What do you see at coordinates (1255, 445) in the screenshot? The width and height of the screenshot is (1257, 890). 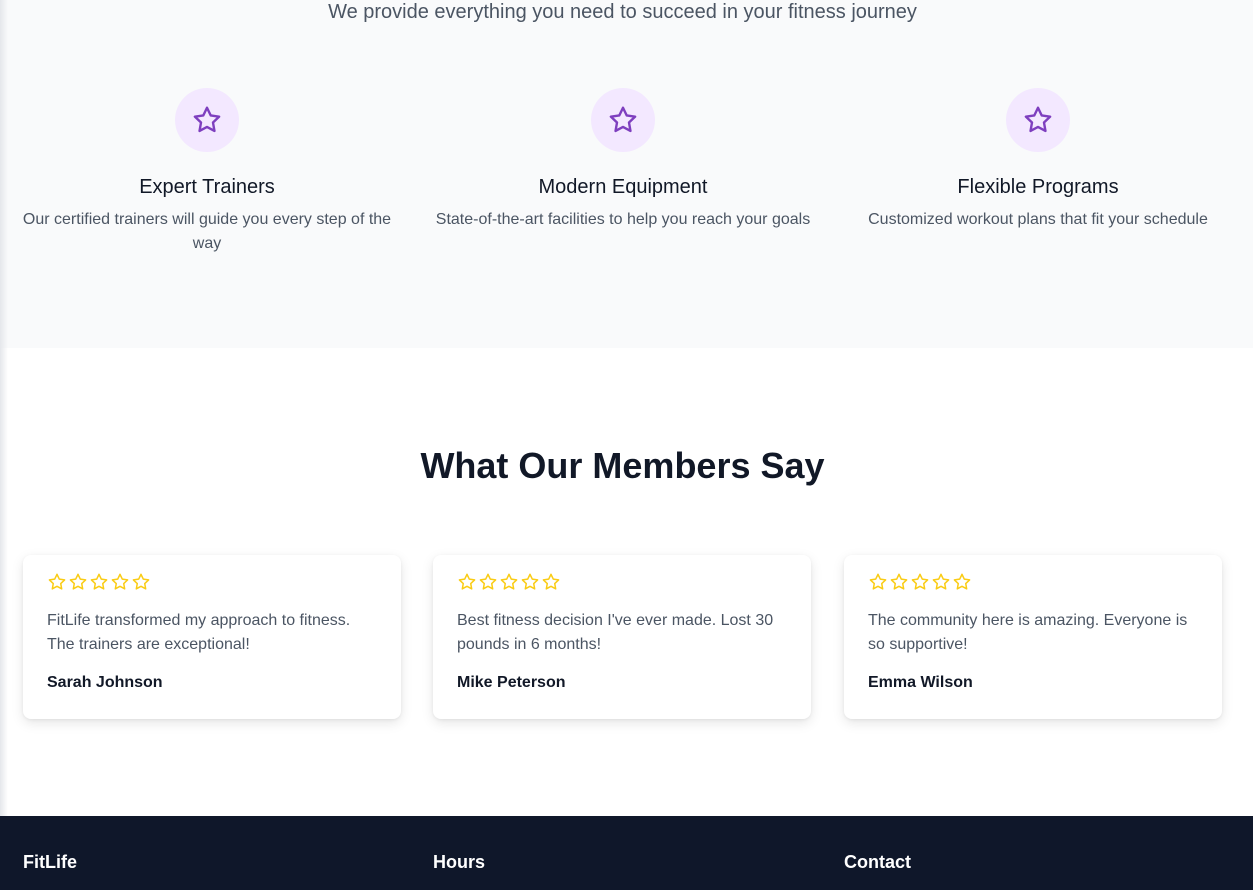 I see `page-edge` at bounding box center [1255, 445].